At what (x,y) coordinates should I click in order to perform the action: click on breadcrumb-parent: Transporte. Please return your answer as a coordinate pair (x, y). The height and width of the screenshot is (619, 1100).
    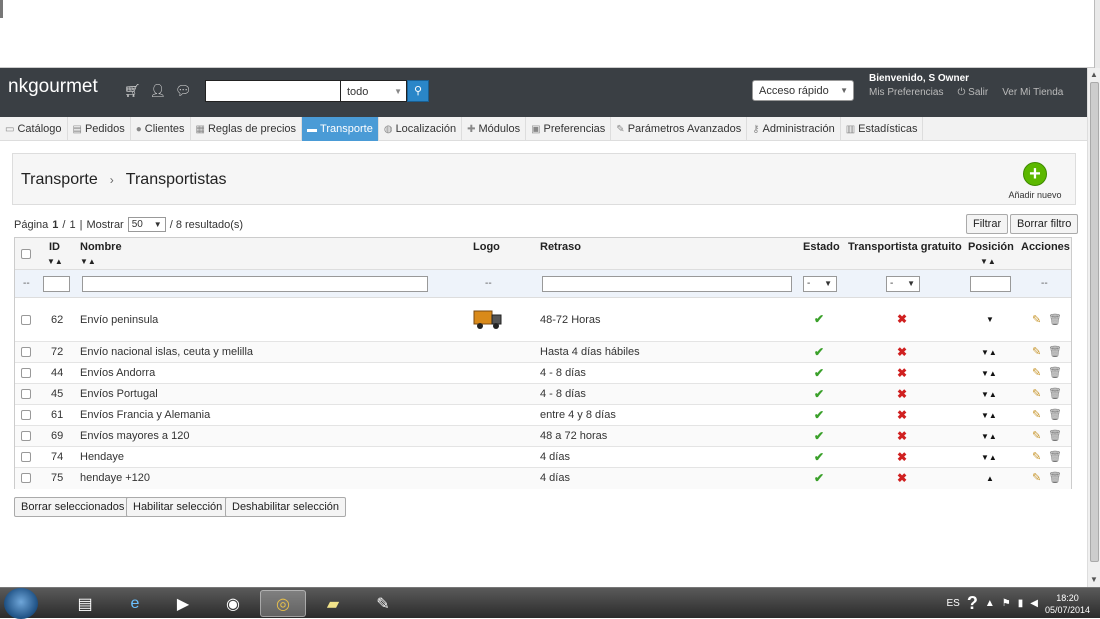
    Looking at the image, I should click on (59, 179).